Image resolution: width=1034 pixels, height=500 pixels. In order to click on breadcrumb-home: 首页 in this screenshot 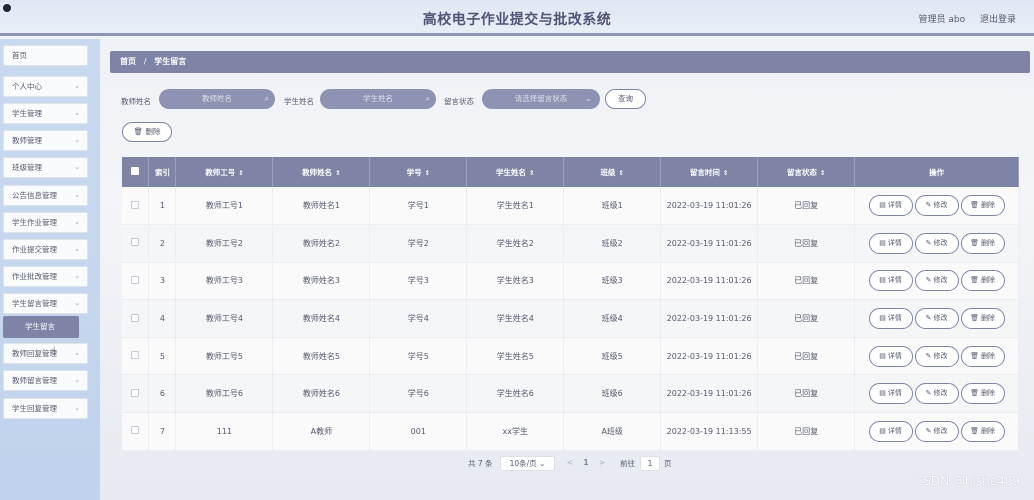, I will do `click(128, 61)`.